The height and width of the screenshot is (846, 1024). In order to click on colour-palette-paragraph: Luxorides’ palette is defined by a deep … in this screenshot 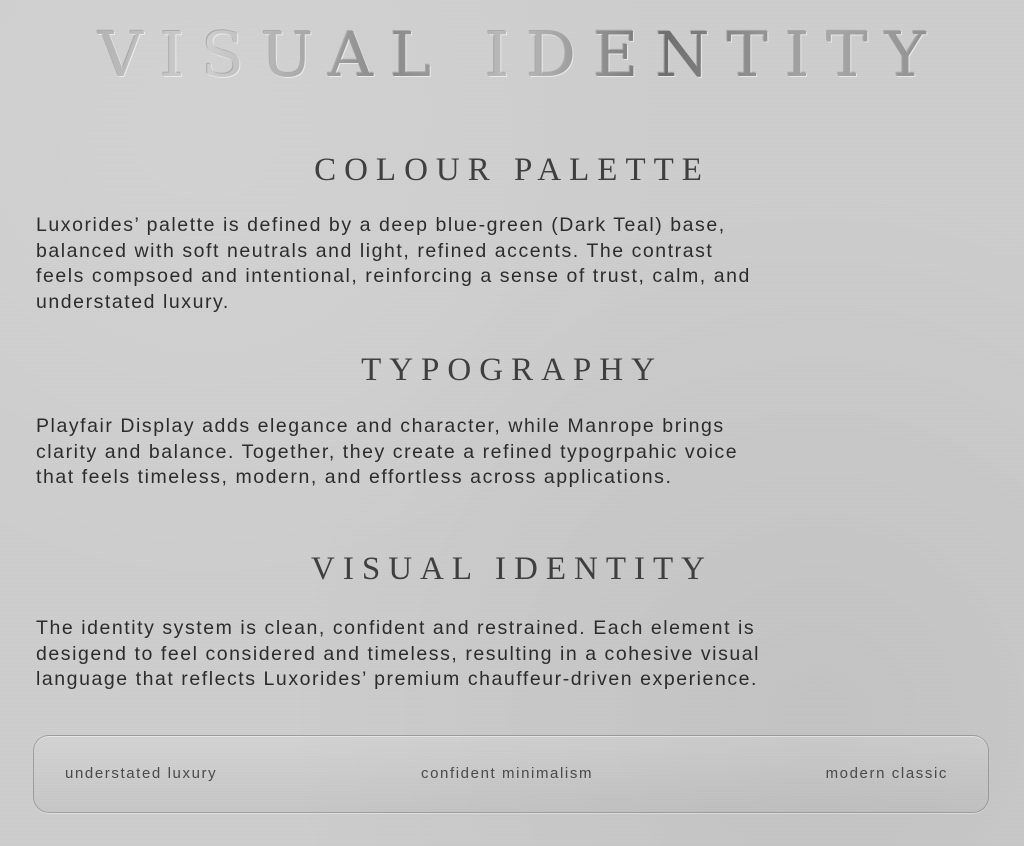, I will do `click(516, 264)`.